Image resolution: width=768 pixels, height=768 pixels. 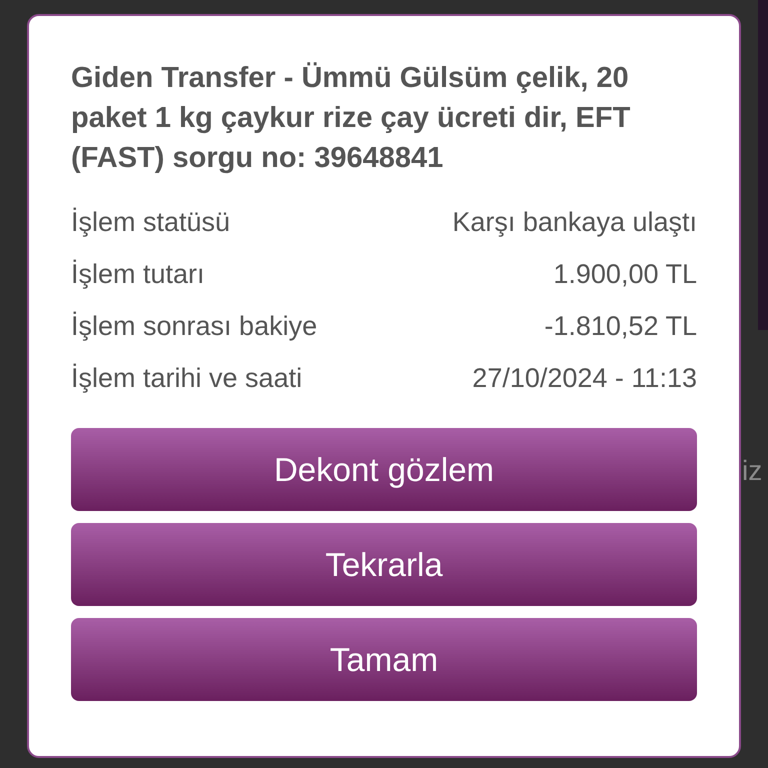 What do you see at coordinates (384, 469) in the screenshot?
I see `dialog-button: Dekont gözlem` at bounding box center [384, 469].